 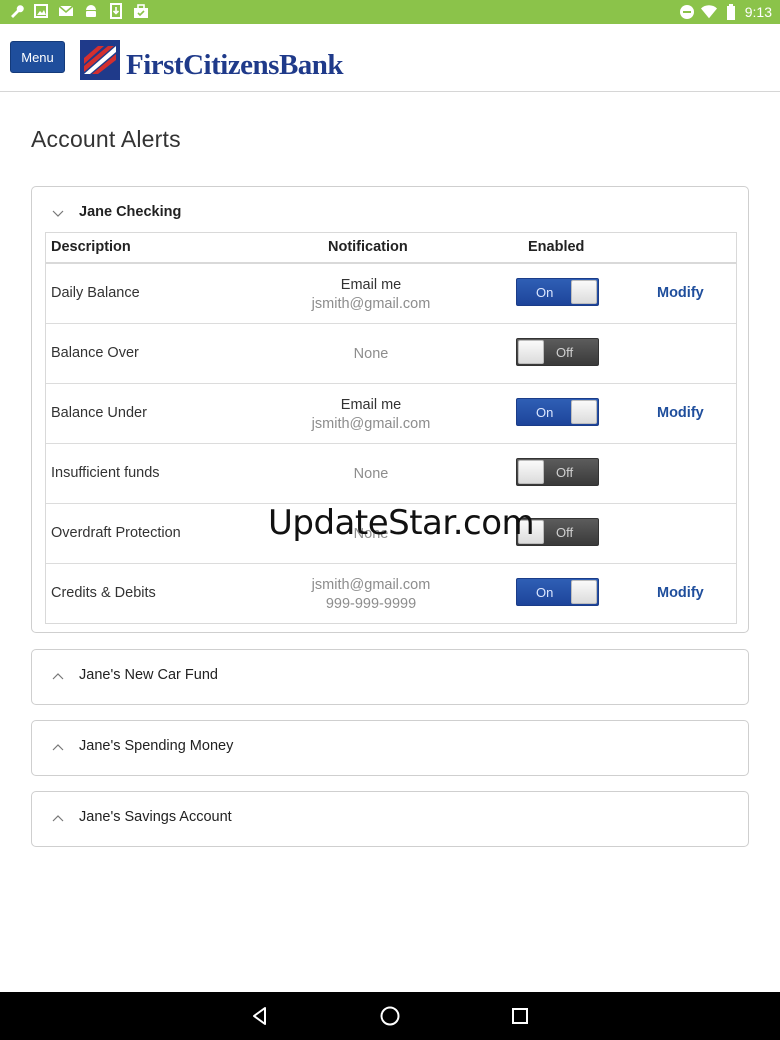 I want to click on wifi-icon, so click(x=708, y=12).